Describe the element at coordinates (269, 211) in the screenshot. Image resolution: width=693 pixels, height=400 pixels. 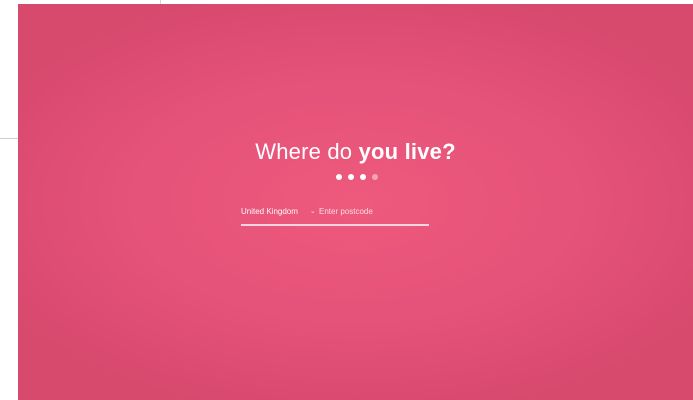
I see `country-value: United Kingdom` at that location.